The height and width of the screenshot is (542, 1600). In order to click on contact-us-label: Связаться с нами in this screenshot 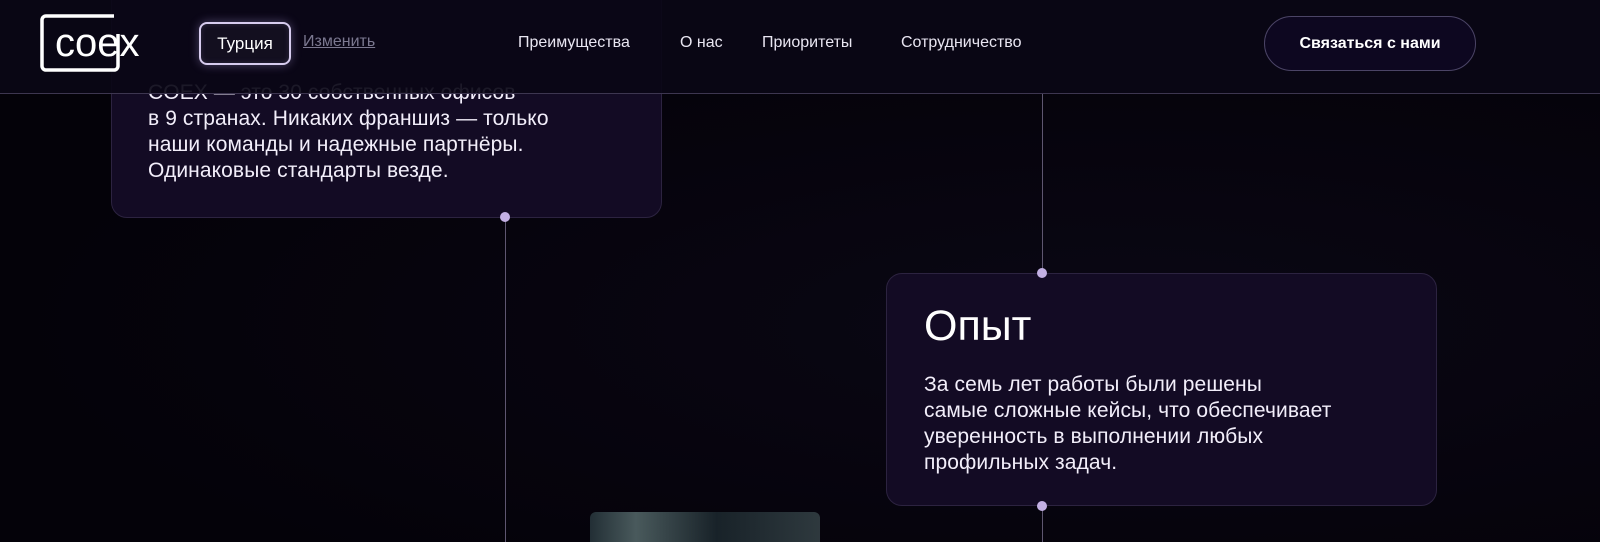, I will do `click(1370, 43)`.